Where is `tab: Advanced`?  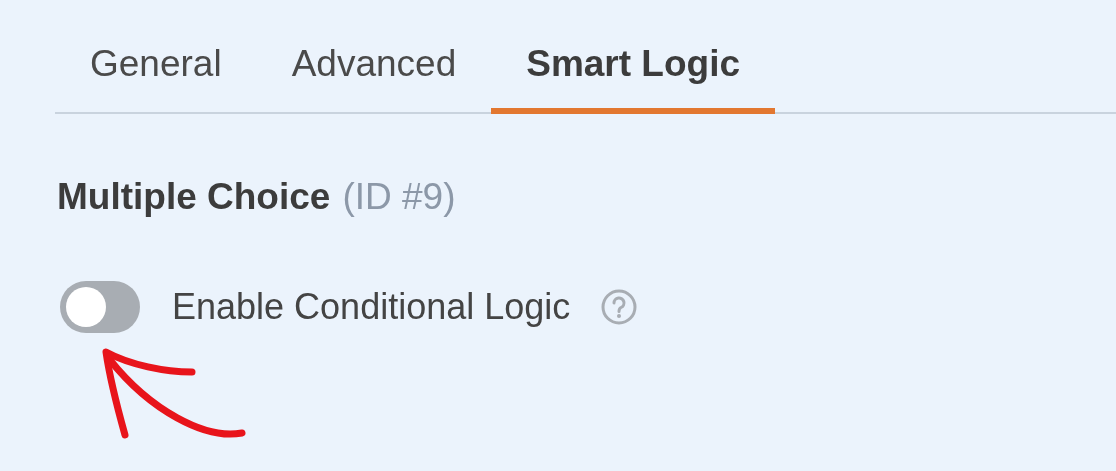
tab: Advanced is located at coordinates (374, 79).